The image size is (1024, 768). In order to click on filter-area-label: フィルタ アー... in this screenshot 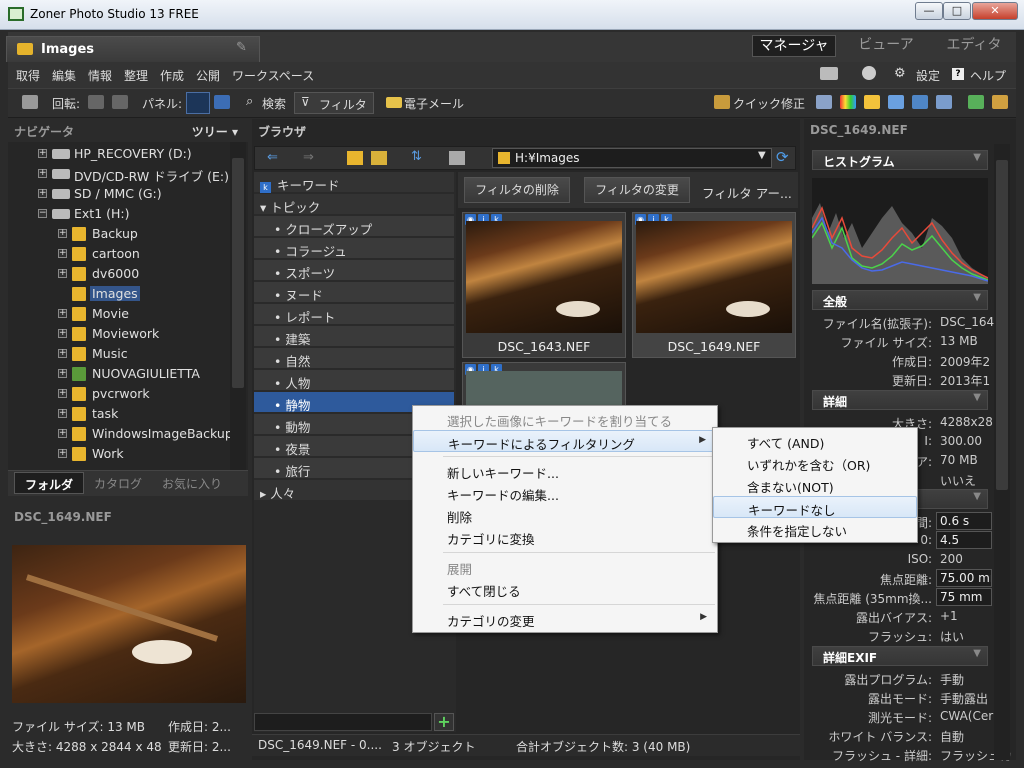, I will do `click(747, 192)`.